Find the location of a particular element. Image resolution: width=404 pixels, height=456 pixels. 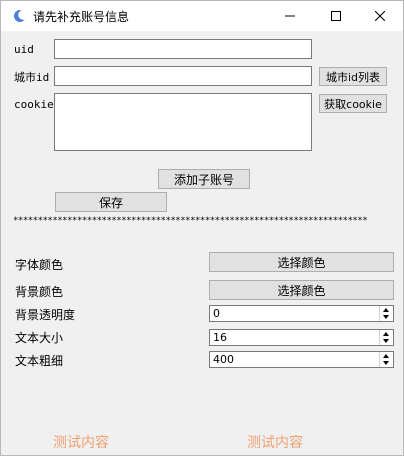

preview-text-right: 测试内容 is located at coordinates (275, 443).